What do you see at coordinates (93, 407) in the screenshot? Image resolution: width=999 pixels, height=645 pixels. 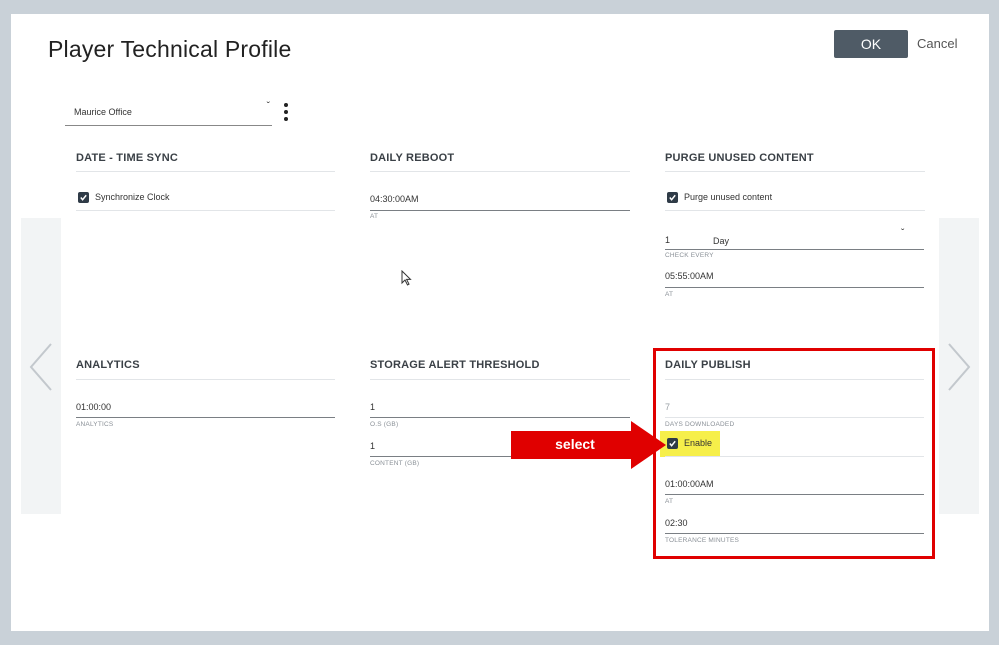 I see `analytics-input: 01:00:00` at bounding box center [93, 407].